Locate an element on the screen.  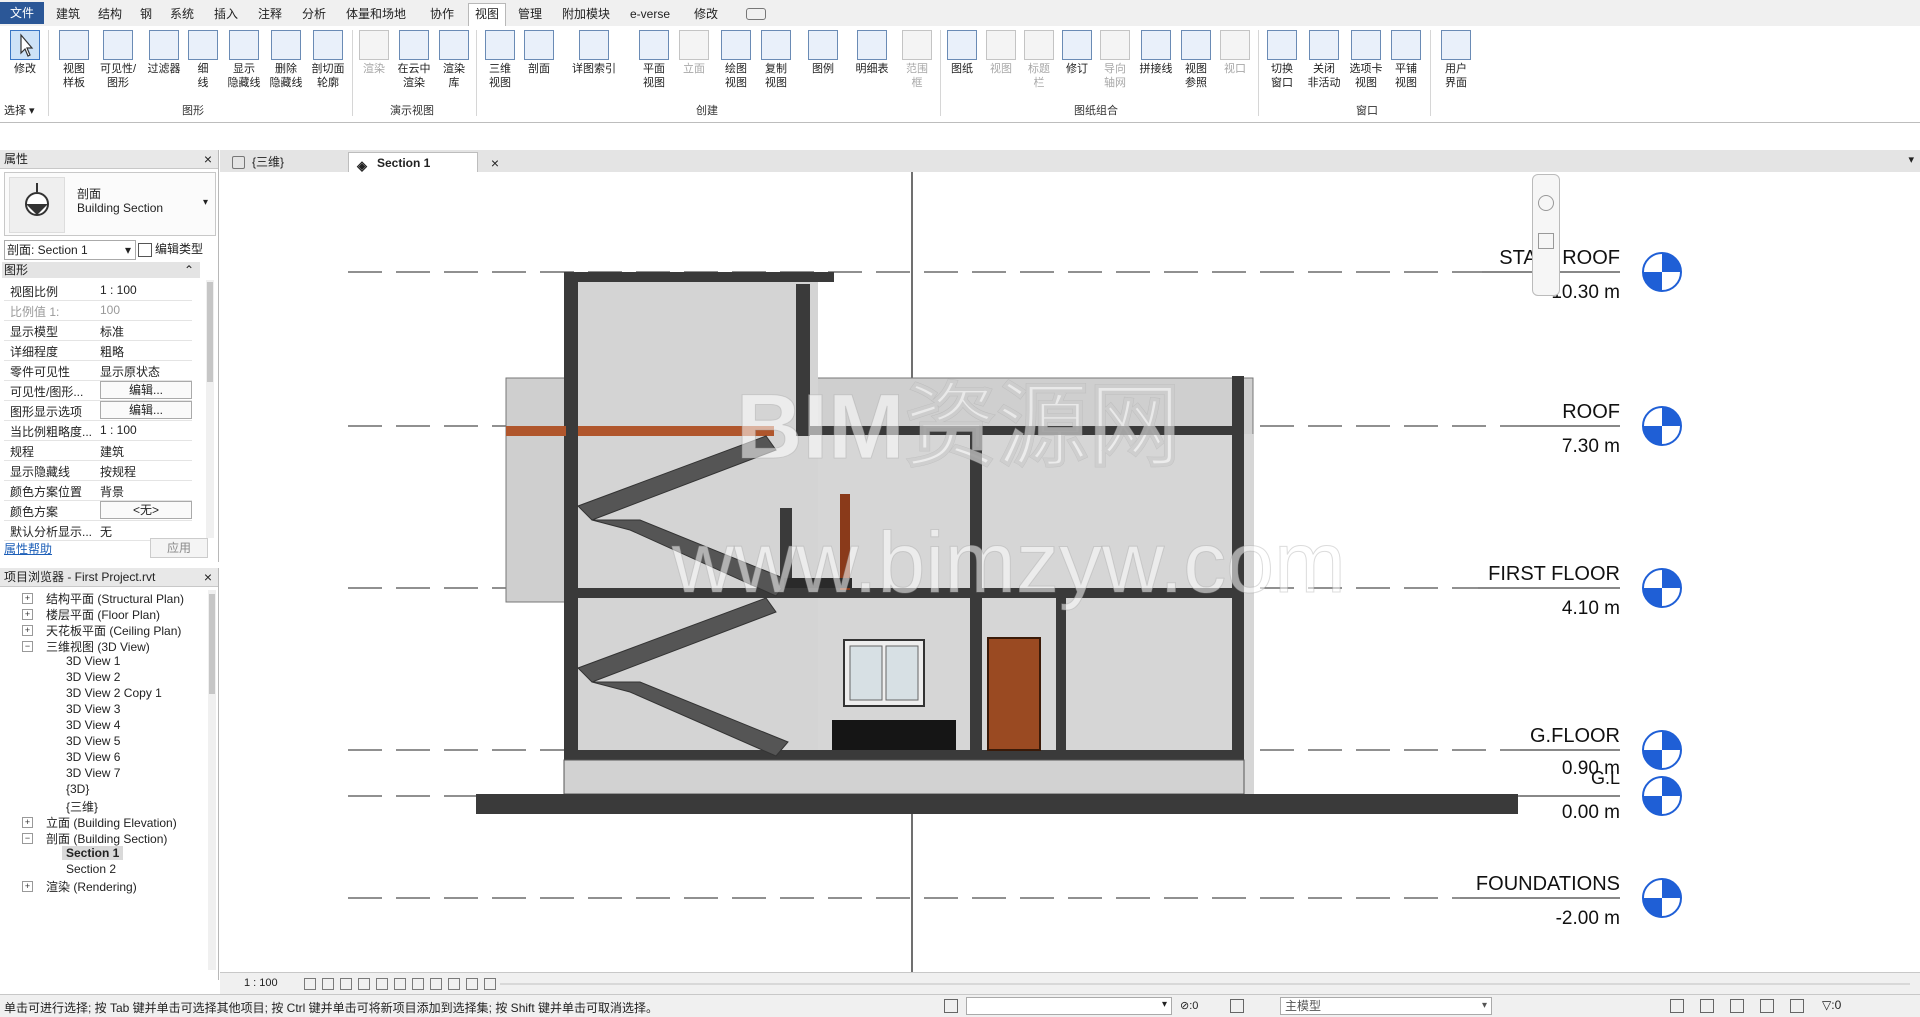
tab-systems: 系统 is located at coordinates (182, 14).